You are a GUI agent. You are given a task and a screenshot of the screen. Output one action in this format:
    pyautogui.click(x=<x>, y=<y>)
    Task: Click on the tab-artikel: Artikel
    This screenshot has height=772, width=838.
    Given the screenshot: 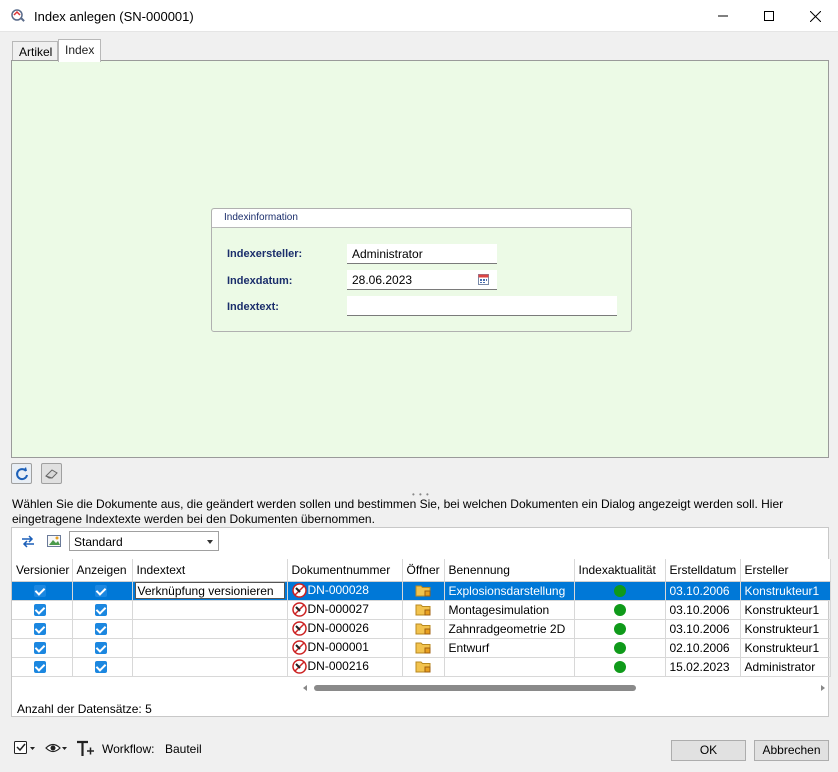 What is the action you would take?
    pyautogui.click(x=35, y=51)
    